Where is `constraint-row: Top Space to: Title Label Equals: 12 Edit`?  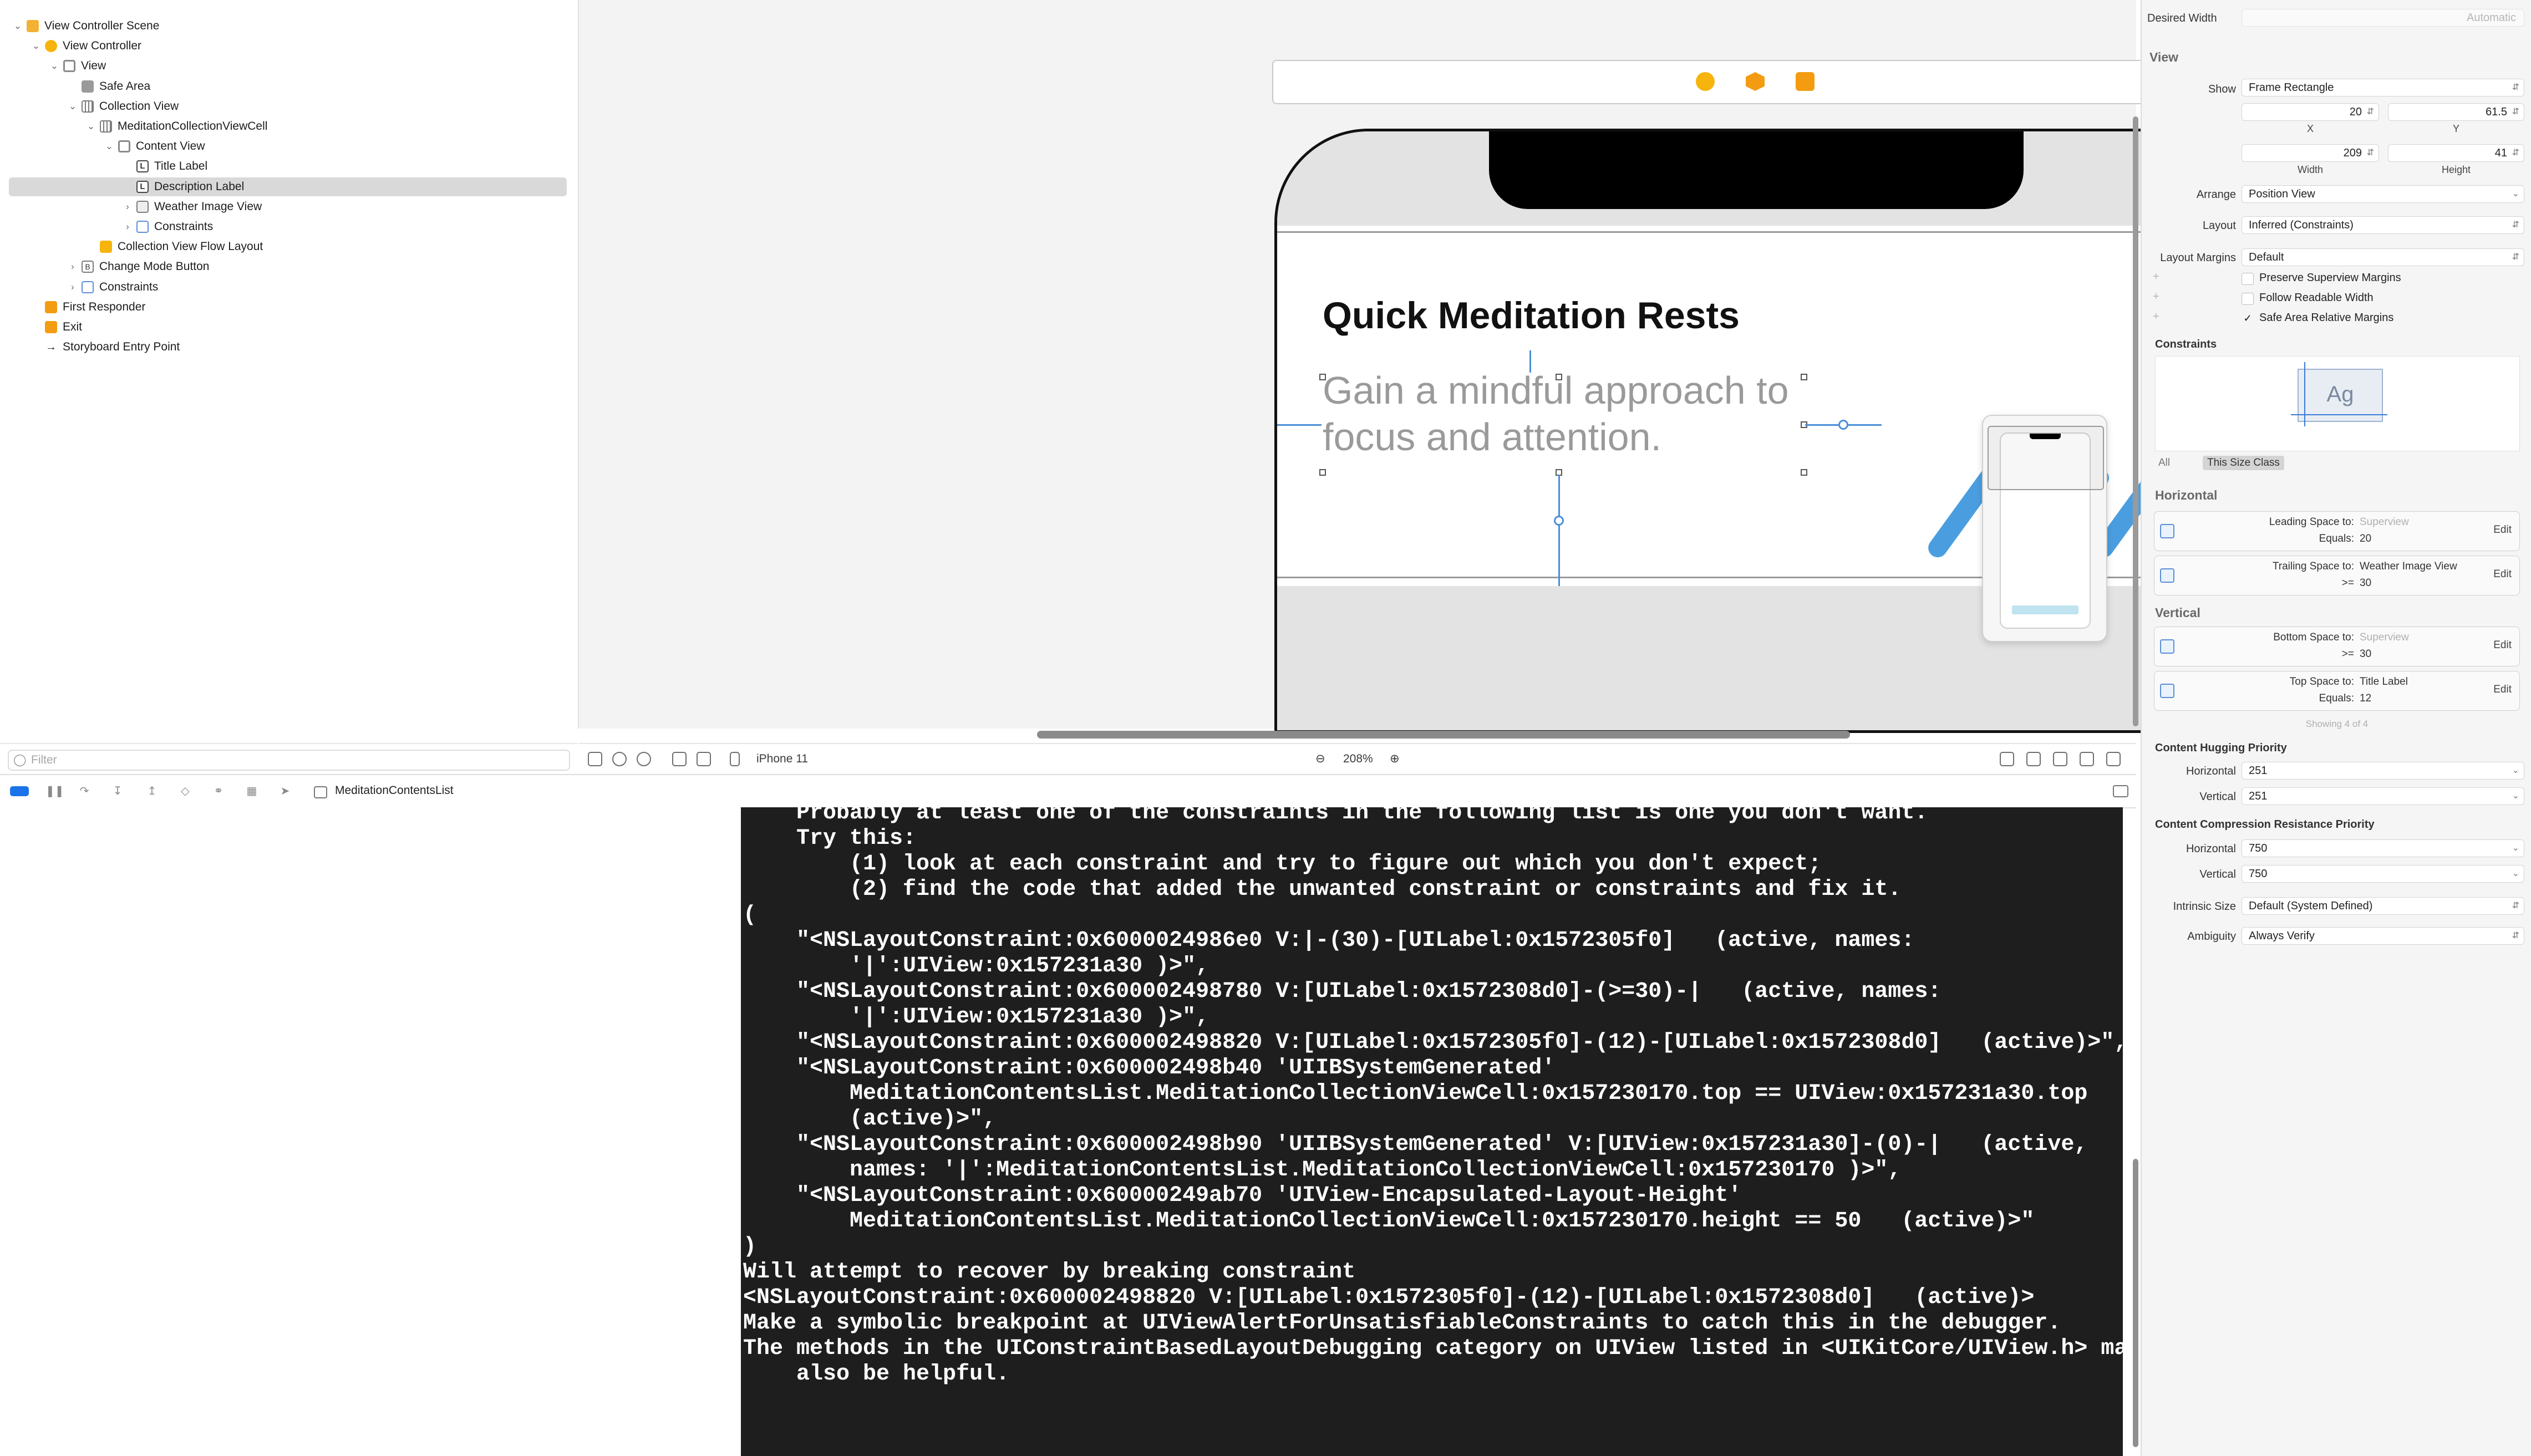 constraint-row: Top Space to: Title Label Equals: 12 Edit is located at coordinates (2337, 691).